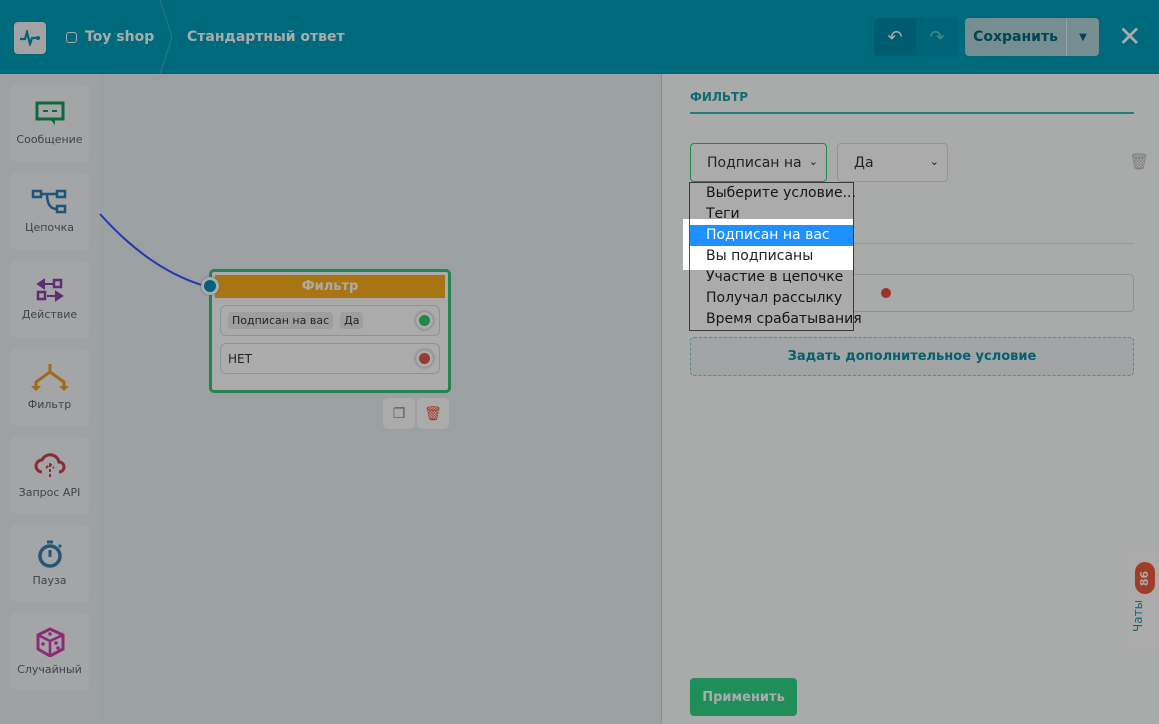  I want to click on panel-title-underline, so click(912, 113).